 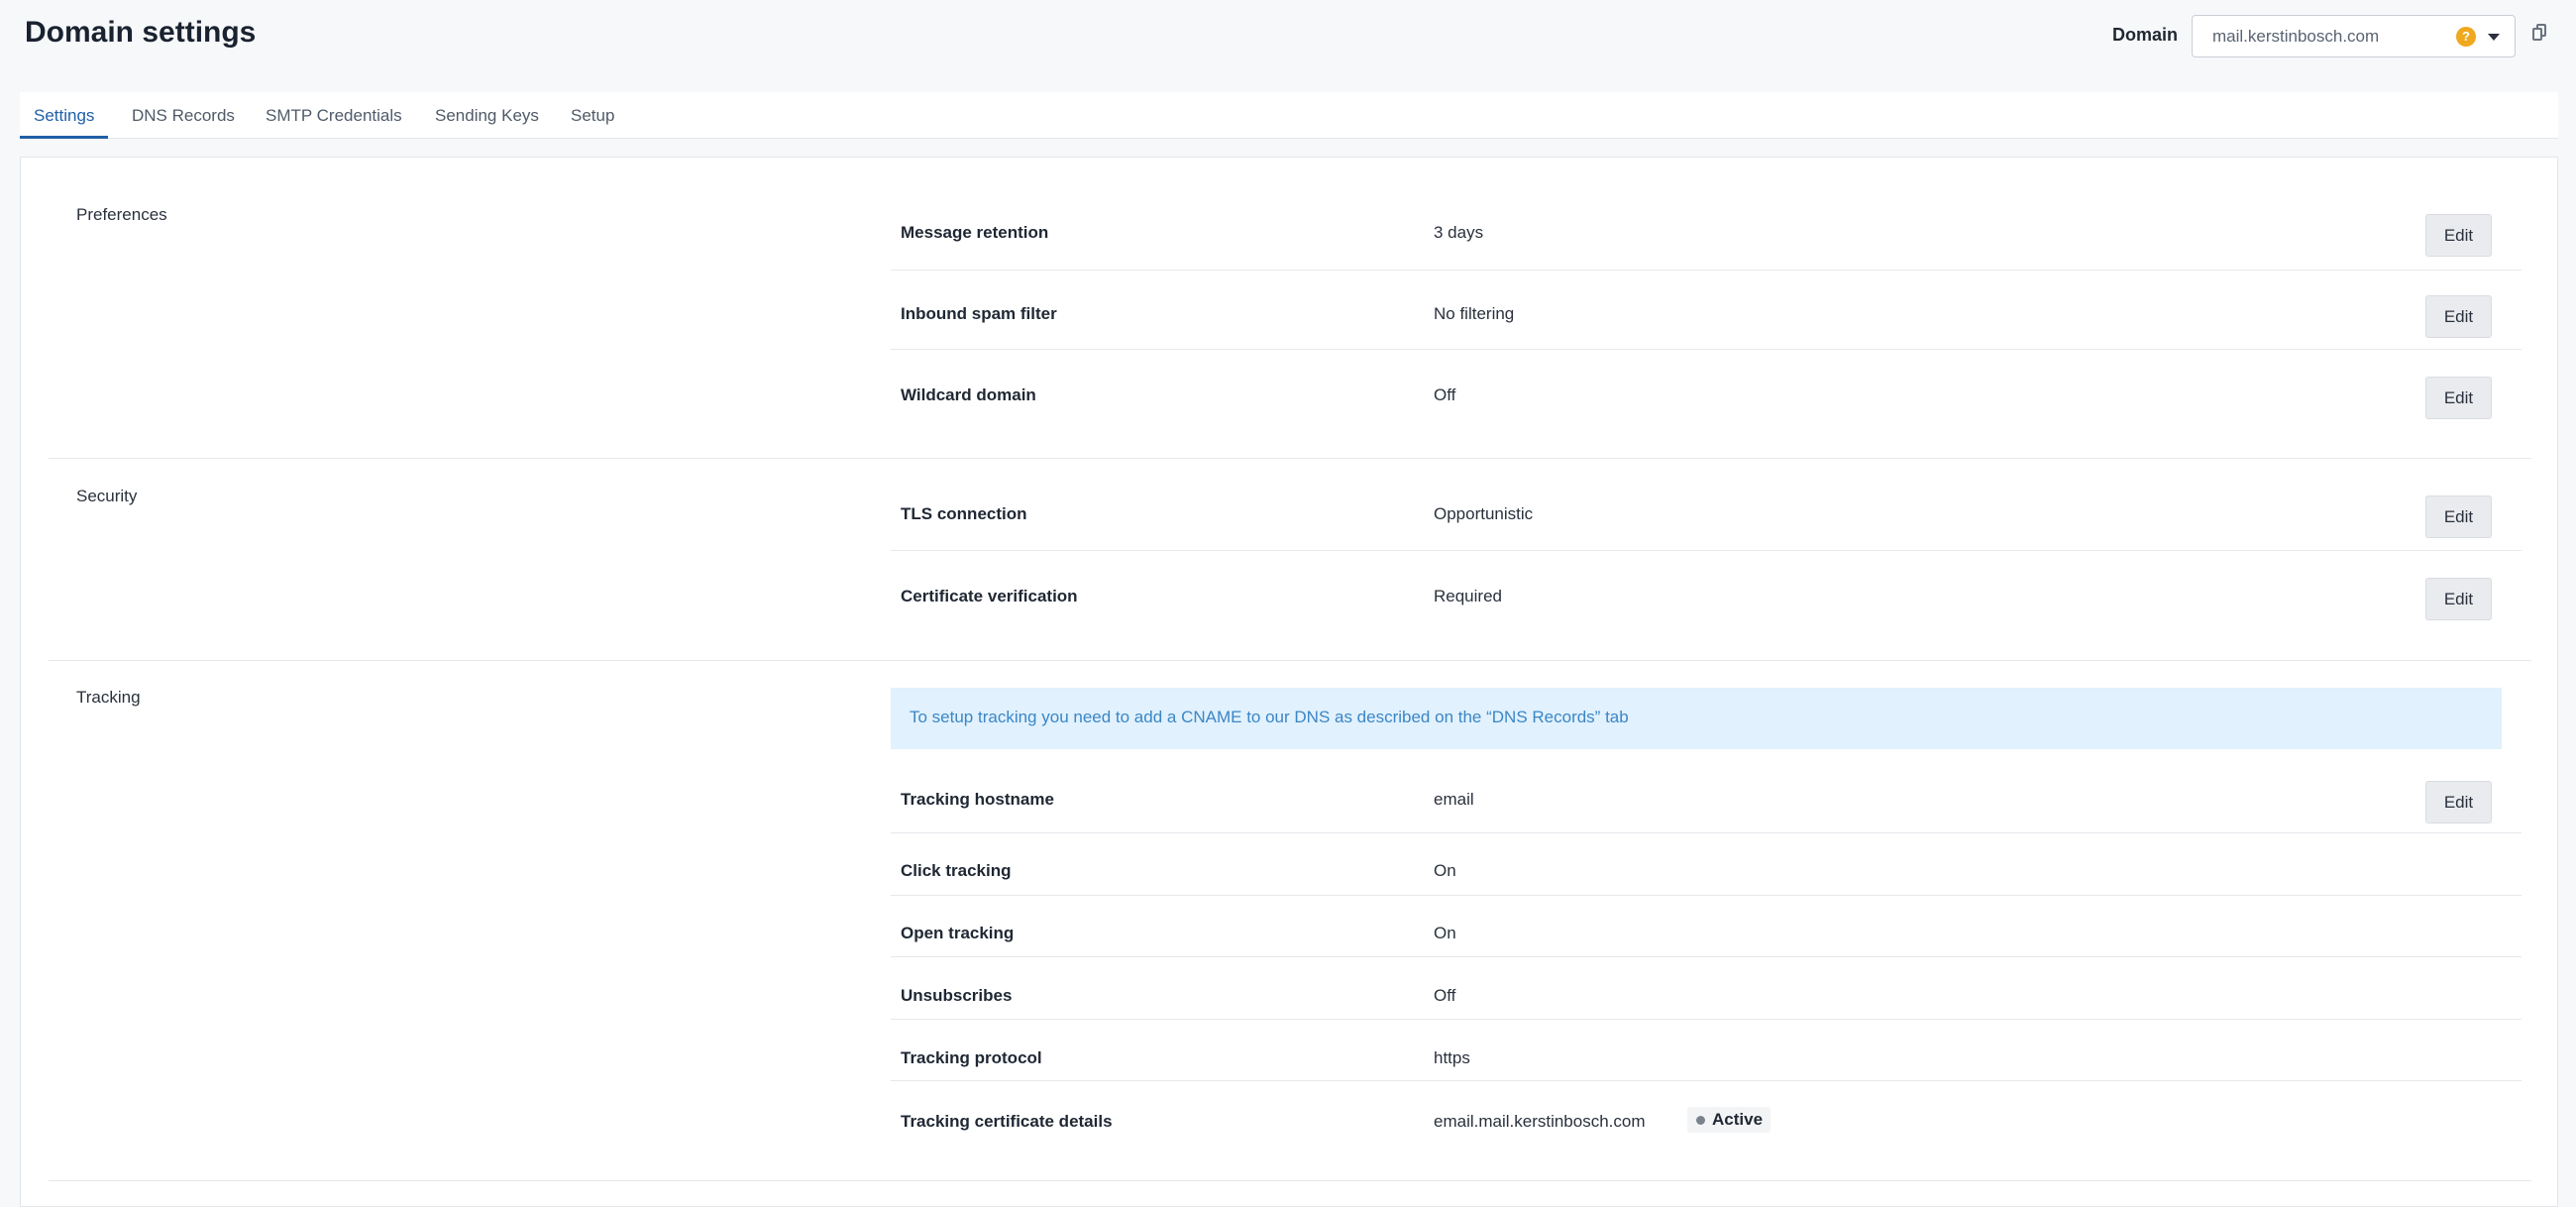 What do you see at coordinates (1007, 1121) in the screenshot?
I see `row-label-tracking-certificate-details: Tracking certificate details` at bounding box center [1007, 1121].